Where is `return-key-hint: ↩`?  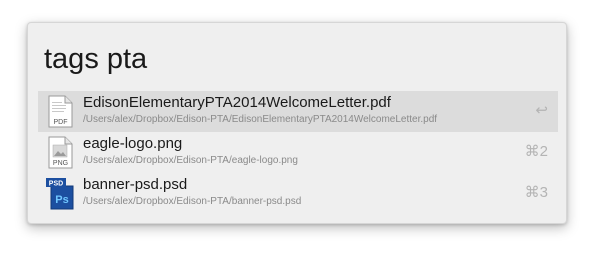
return-key-hint: ↩ is located at coordinates (541, 110).